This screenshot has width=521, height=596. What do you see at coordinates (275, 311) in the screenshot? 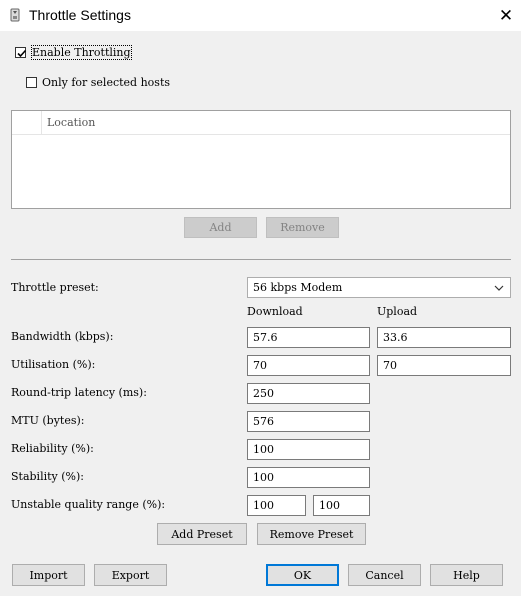
I see `download-column-header: Download` at bounding box center [275, 311].